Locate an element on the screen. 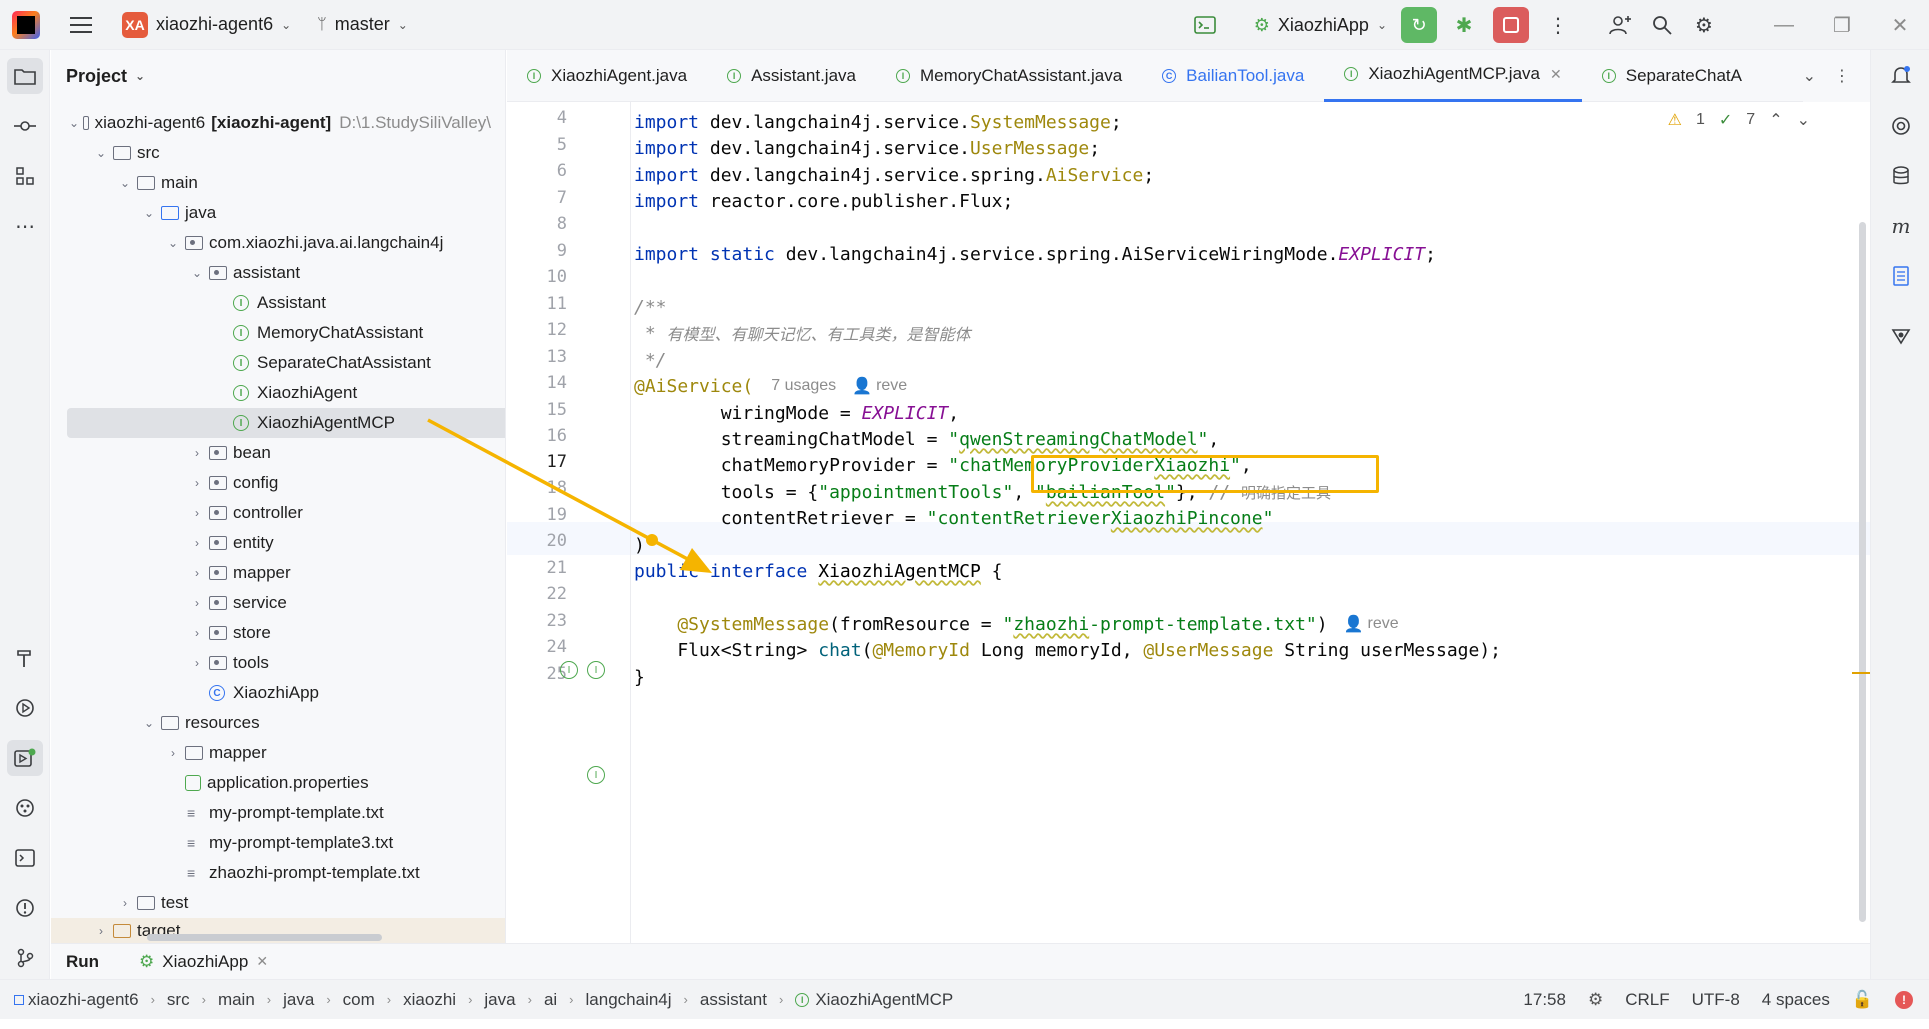 This screenshot has width=1929, height=1029. run-tool-icon is located at coordinates (25, 758).